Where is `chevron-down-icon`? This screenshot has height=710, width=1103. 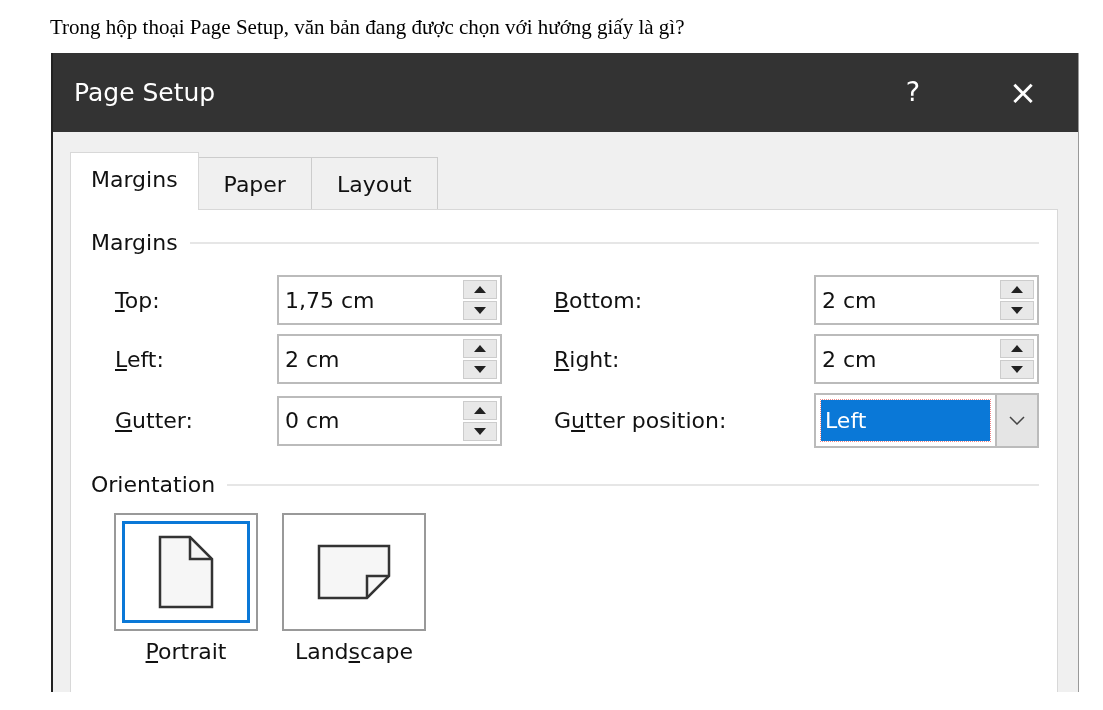 chevron-down-icon is located at coordinates (1017, 420).